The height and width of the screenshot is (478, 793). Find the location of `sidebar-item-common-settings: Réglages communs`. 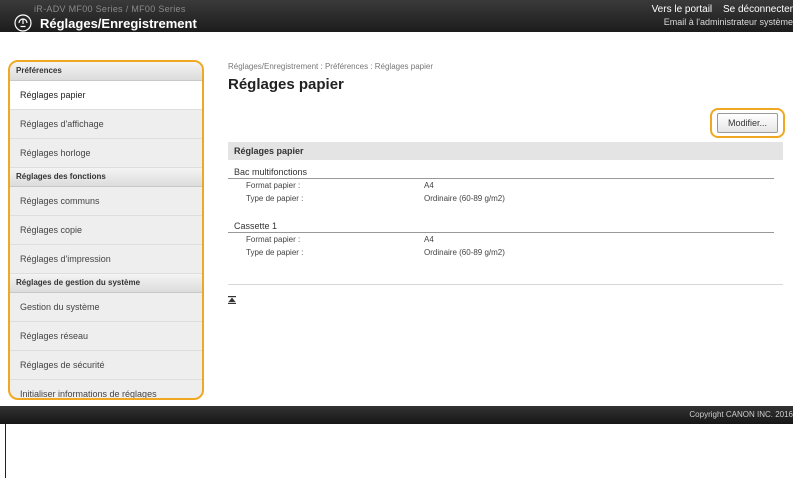

sidebar-item-common-settings: Réglages communs is located at coordinates (106, 201).